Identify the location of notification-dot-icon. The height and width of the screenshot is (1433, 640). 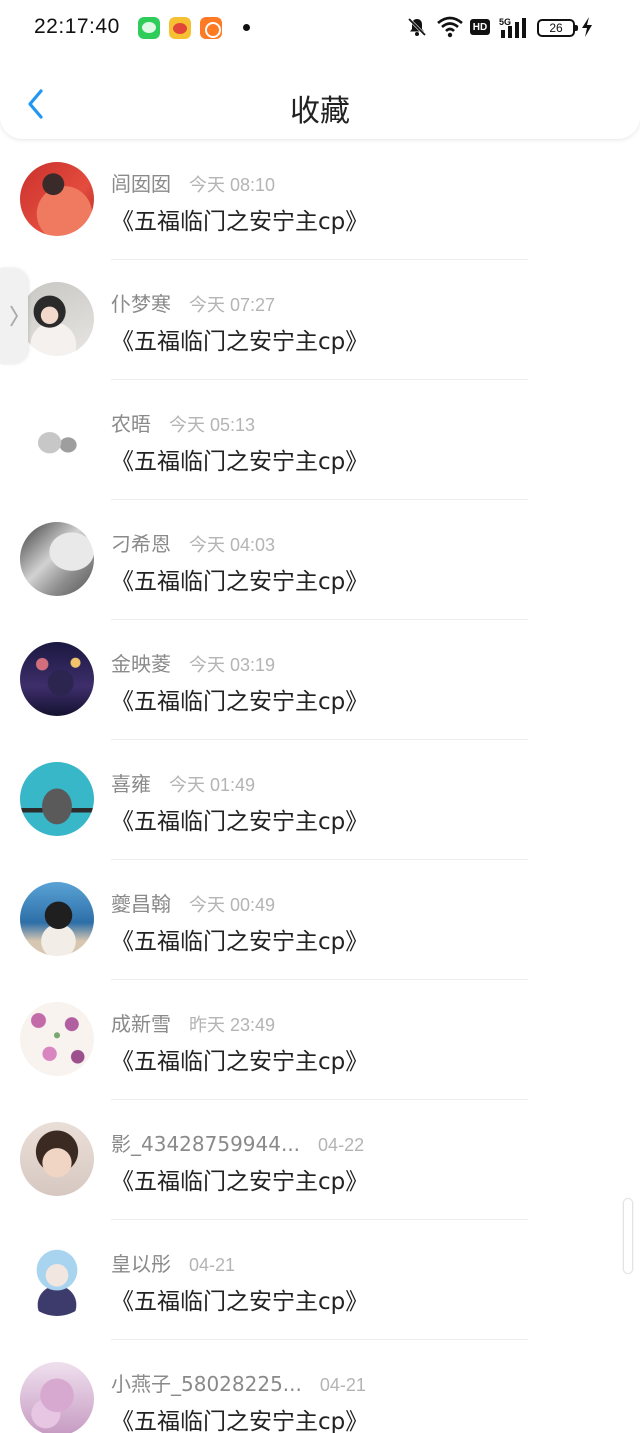
(246, 27).